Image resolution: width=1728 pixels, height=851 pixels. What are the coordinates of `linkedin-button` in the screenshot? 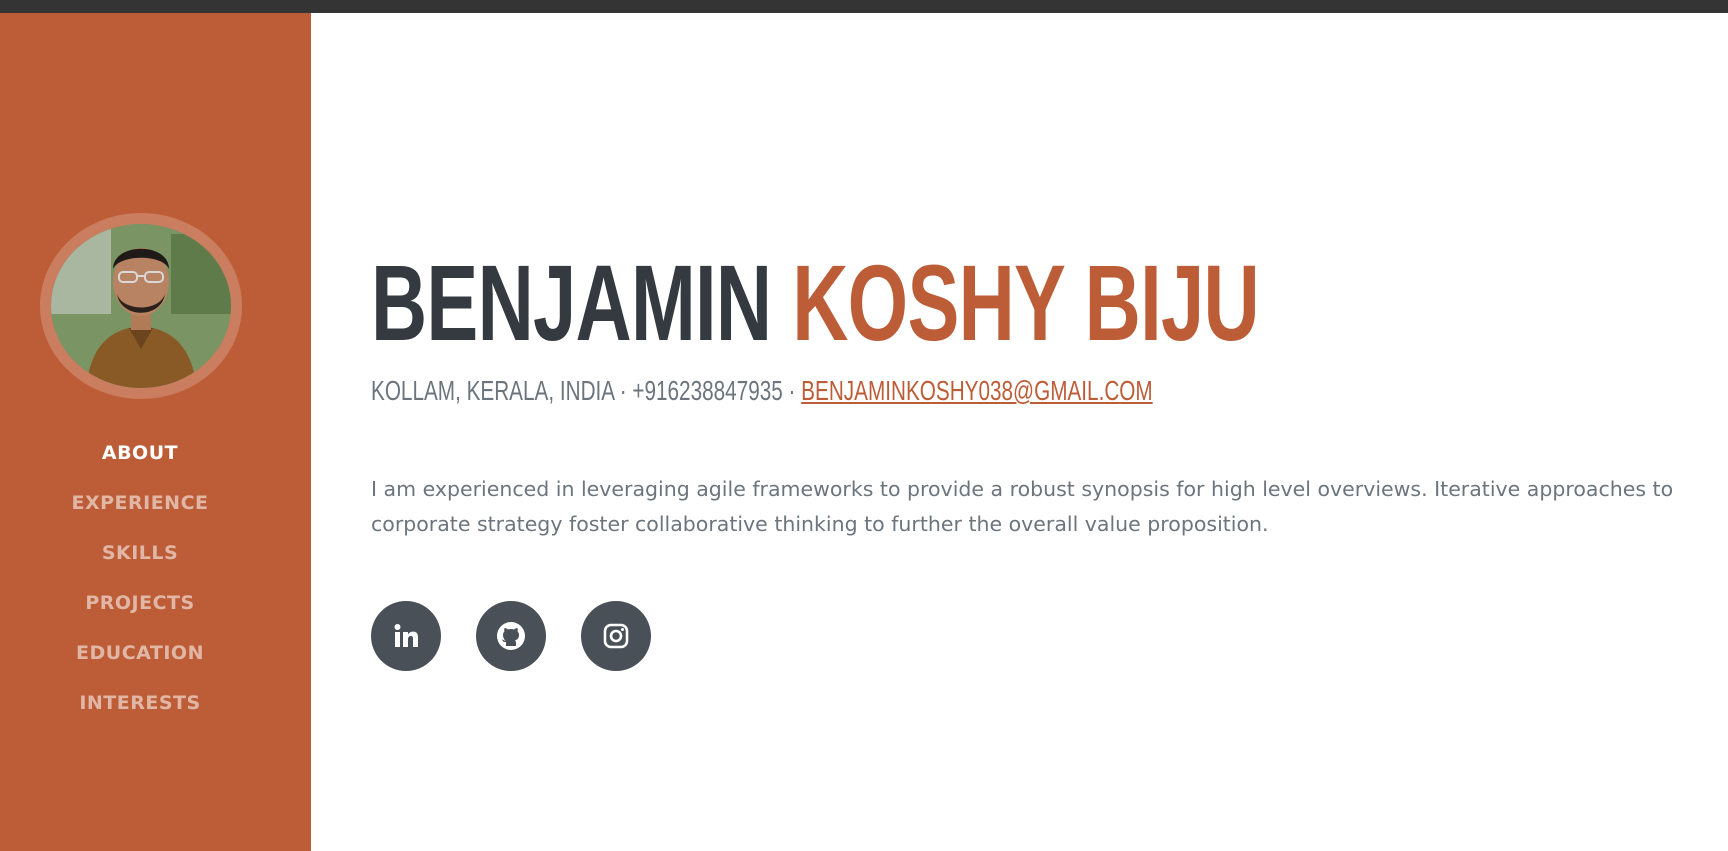 It's located at (406, 636).